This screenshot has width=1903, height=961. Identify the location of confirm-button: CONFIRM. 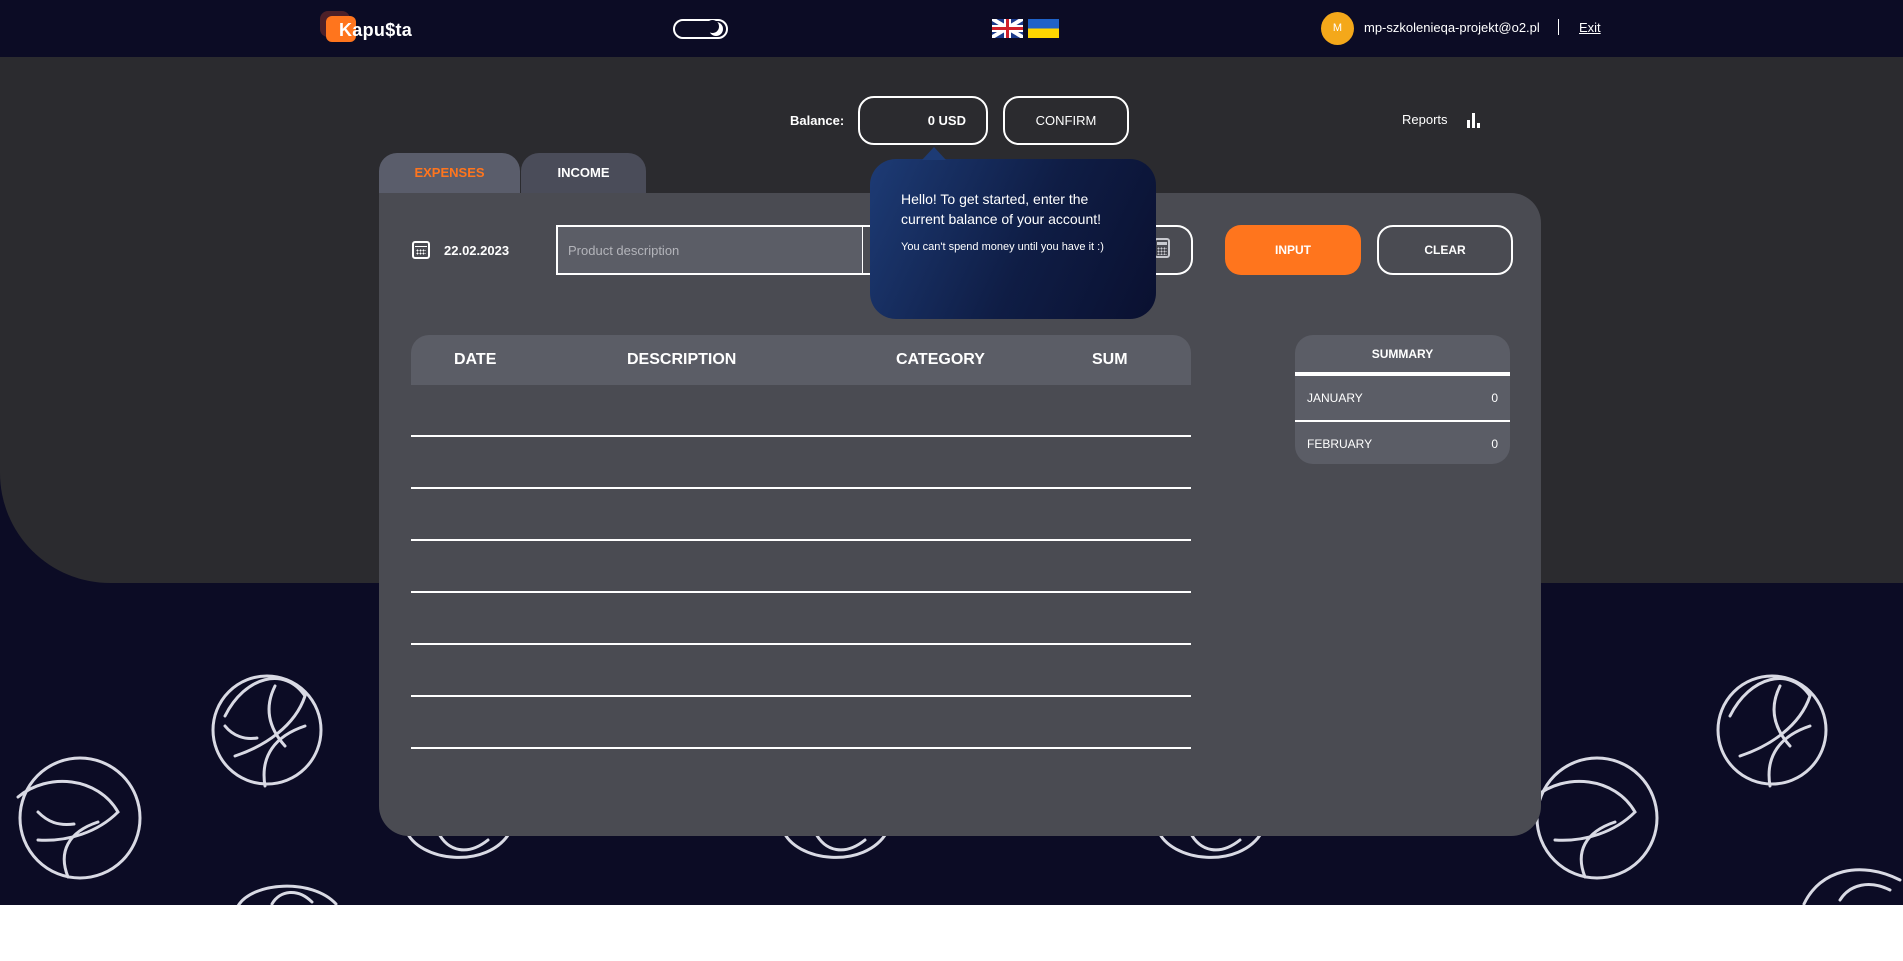
(1066, 120).